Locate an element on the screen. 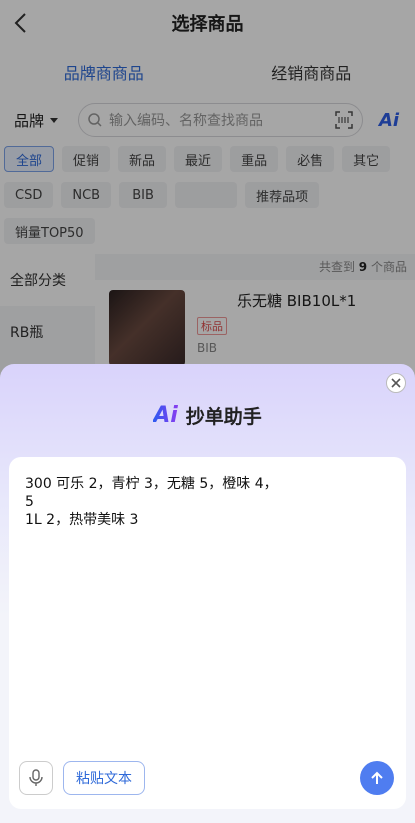  microphone-button is located at coordinates (36, 778).